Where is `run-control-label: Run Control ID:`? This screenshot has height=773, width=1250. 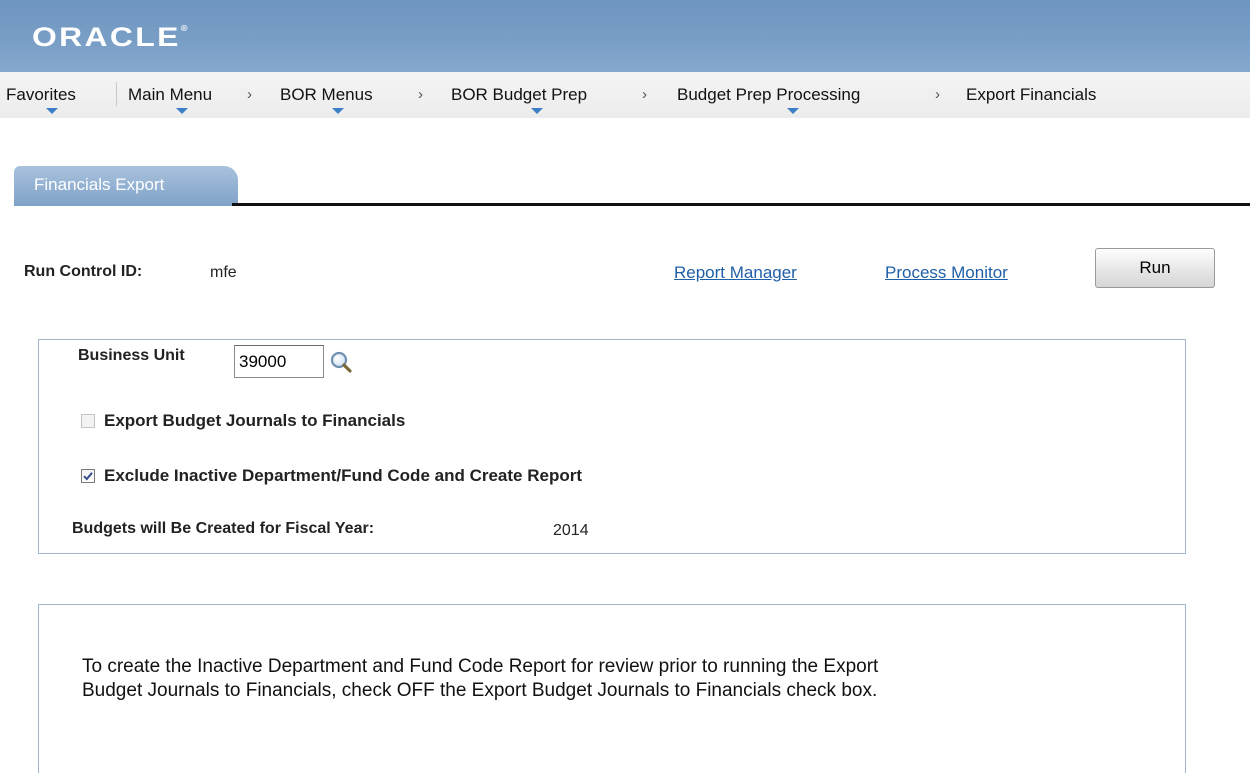
run-control-label: Run Control ID: is located at coordinates (83, 271).